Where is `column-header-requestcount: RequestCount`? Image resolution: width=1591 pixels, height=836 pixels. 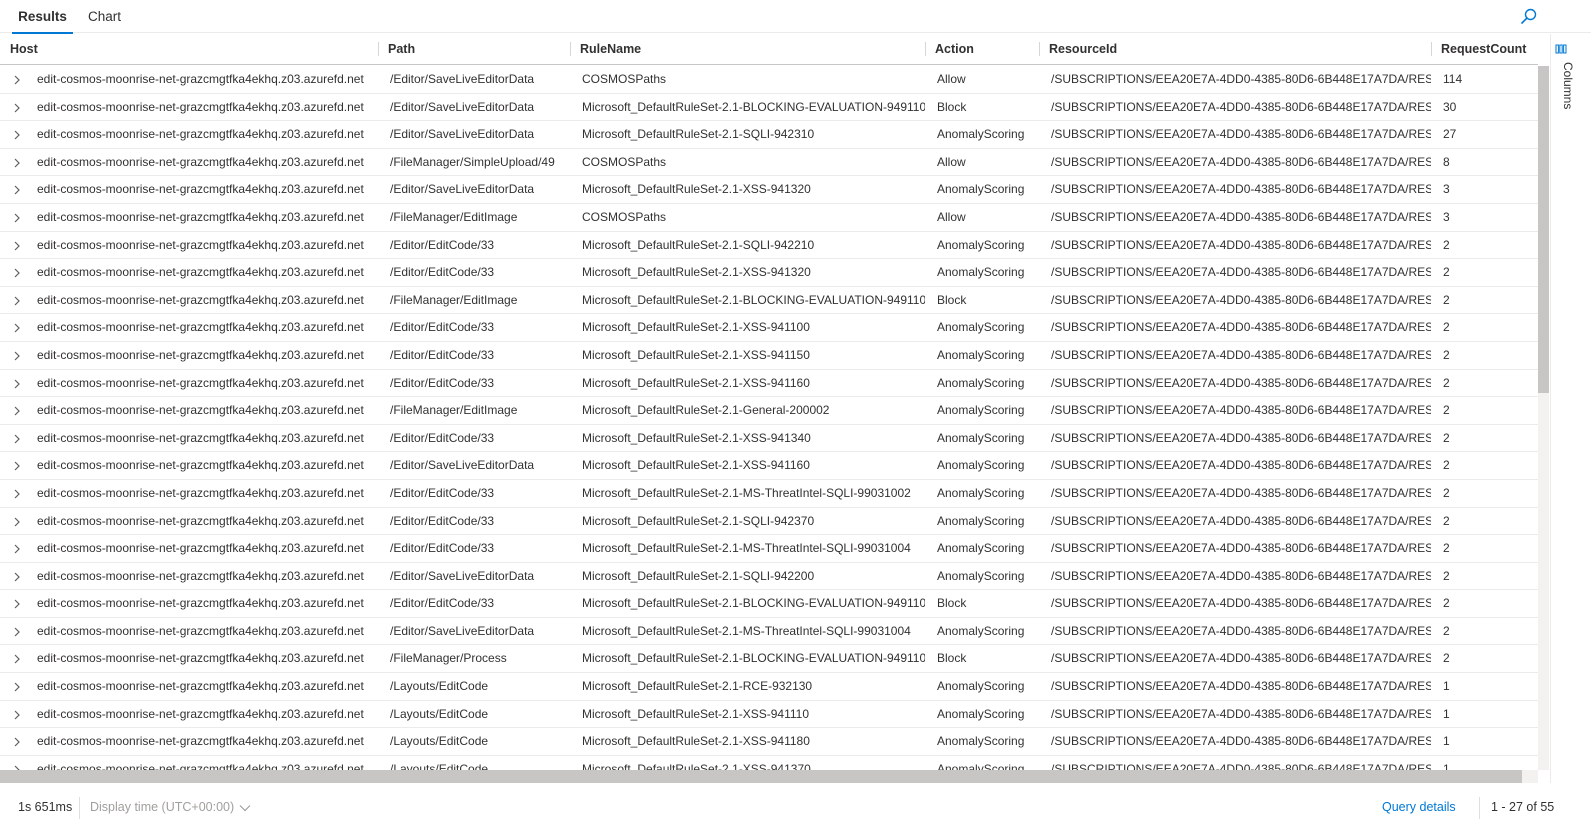
column-header-requestcount: RequestCount is located at coordinates (1484, 49).